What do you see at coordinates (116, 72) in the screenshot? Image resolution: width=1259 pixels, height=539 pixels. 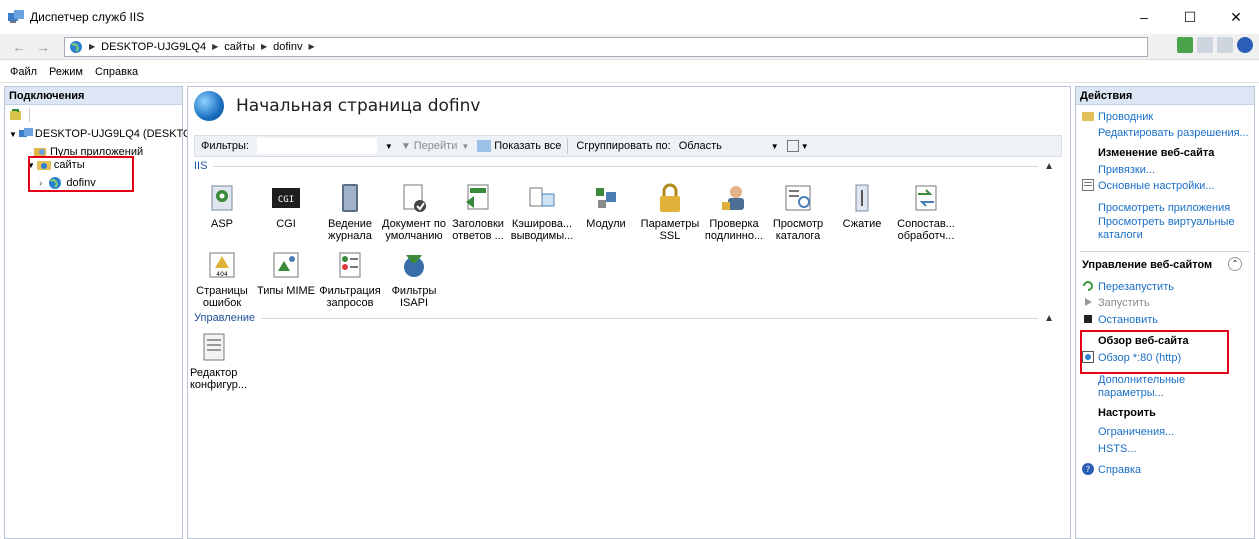 I see `menu-help: Справка` at bounding box center [116, 72].